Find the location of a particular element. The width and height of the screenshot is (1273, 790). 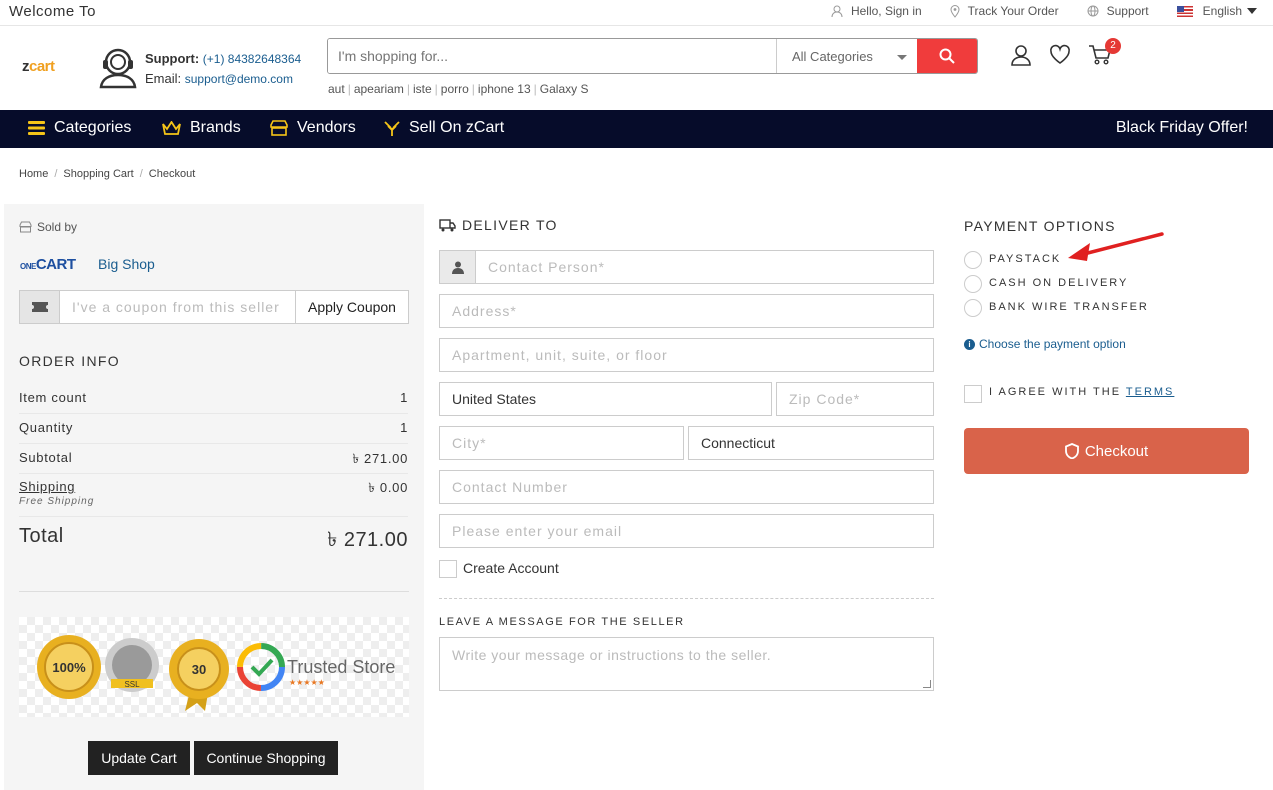

cart-button: 2 is located at coordinates (1104, 53).